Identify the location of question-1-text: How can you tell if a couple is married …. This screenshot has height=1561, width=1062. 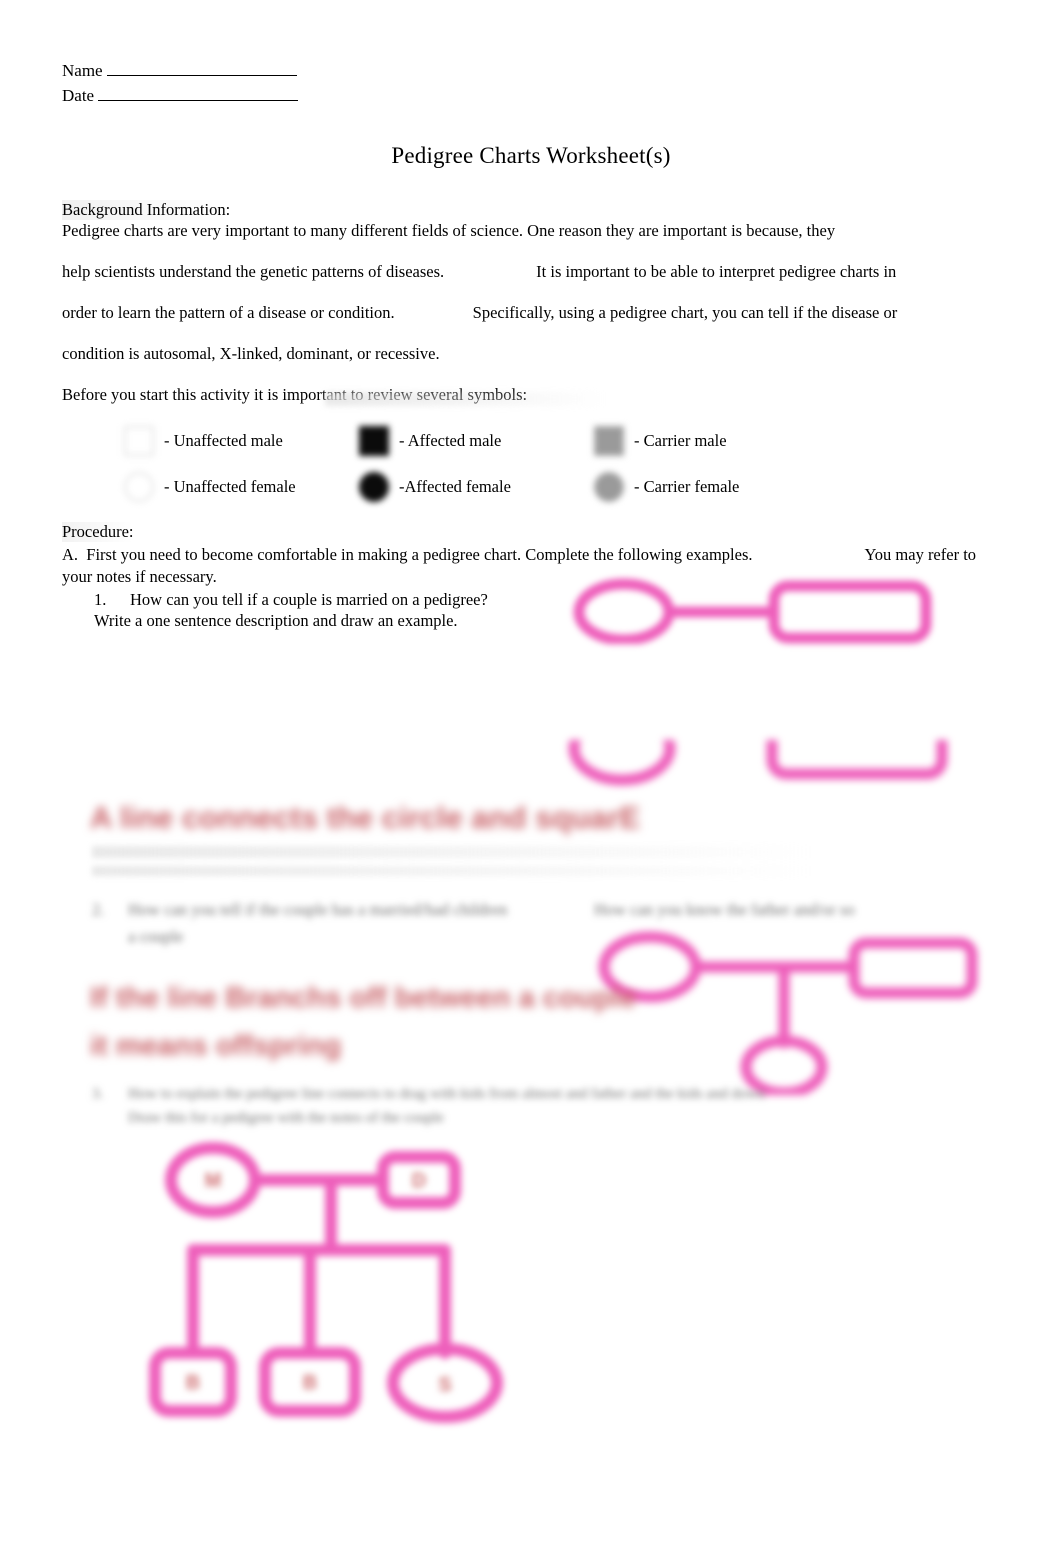
(309, 599).